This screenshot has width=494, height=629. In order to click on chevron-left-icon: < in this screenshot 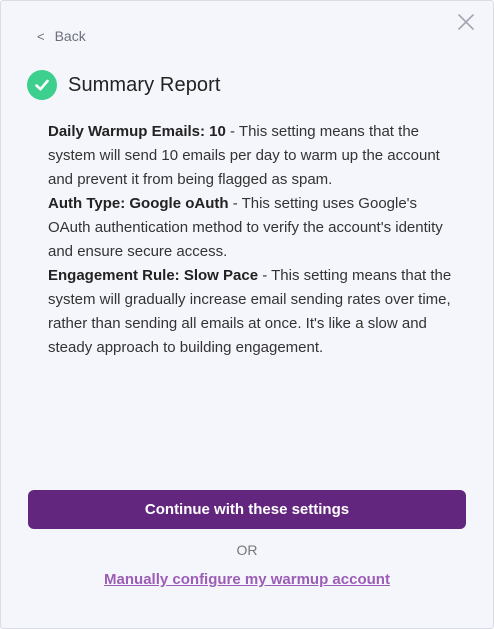, I will do `click(41, 36)`.